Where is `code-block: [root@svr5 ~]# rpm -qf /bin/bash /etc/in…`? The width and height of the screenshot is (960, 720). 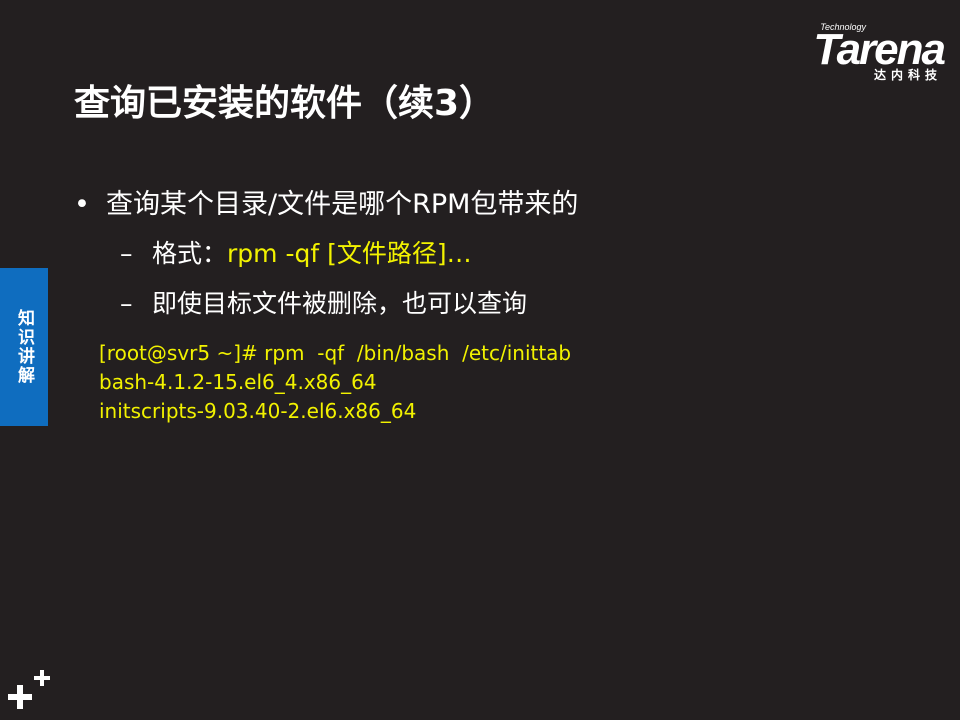 code-block: [root@svr5 ~]# rpm -qf /bin/bash /etc/in… is located at coordinates (335, 382).